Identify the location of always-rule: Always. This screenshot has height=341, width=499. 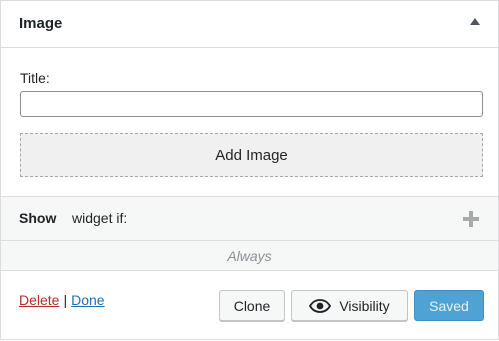
(249, 256).